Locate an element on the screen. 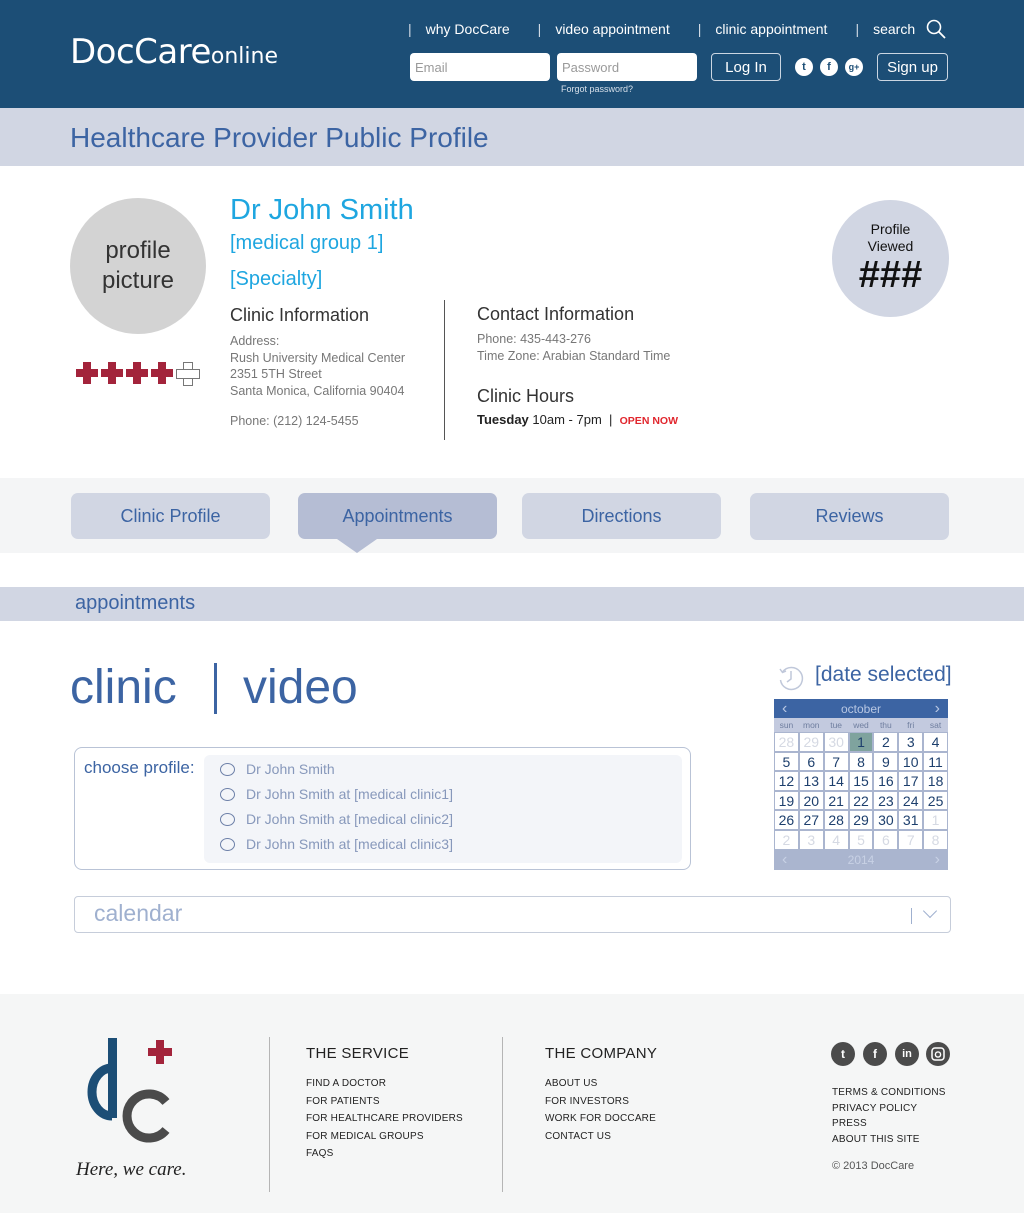 This screenshot has height=1213, width=1024. calendar-day: 5 is located at coordinates (786, 761).